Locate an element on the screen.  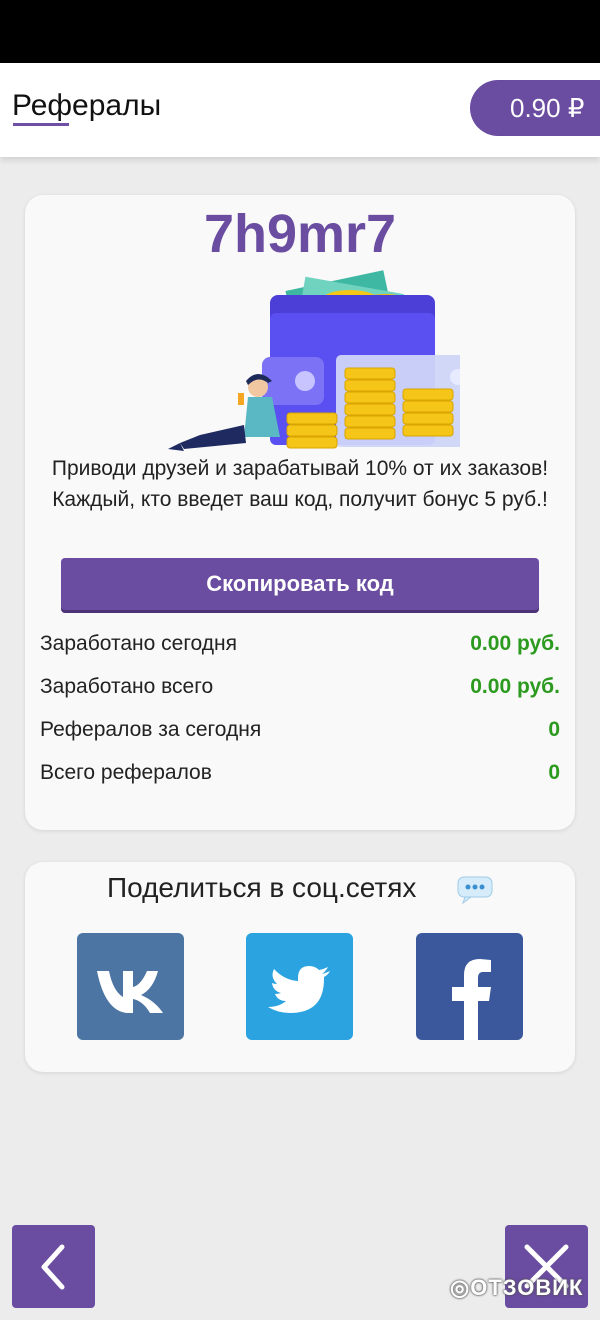
vk-icon is located at coordinates (130, 992).